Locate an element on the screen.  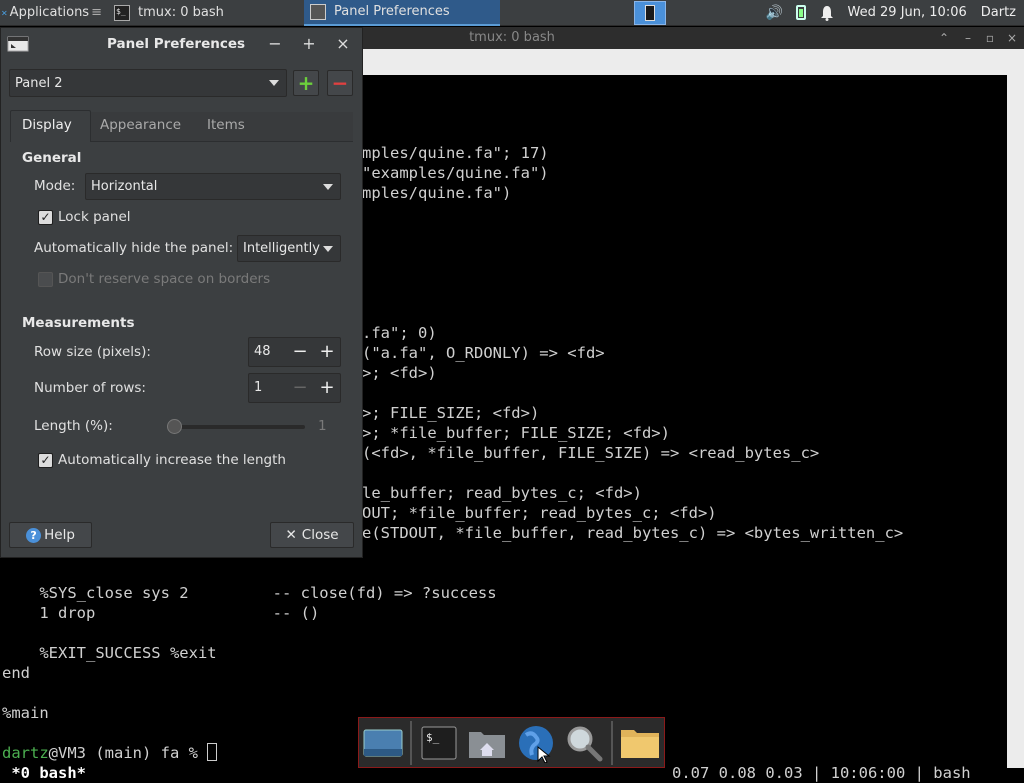
magnifier-icon is located at coordinates (585, 743).